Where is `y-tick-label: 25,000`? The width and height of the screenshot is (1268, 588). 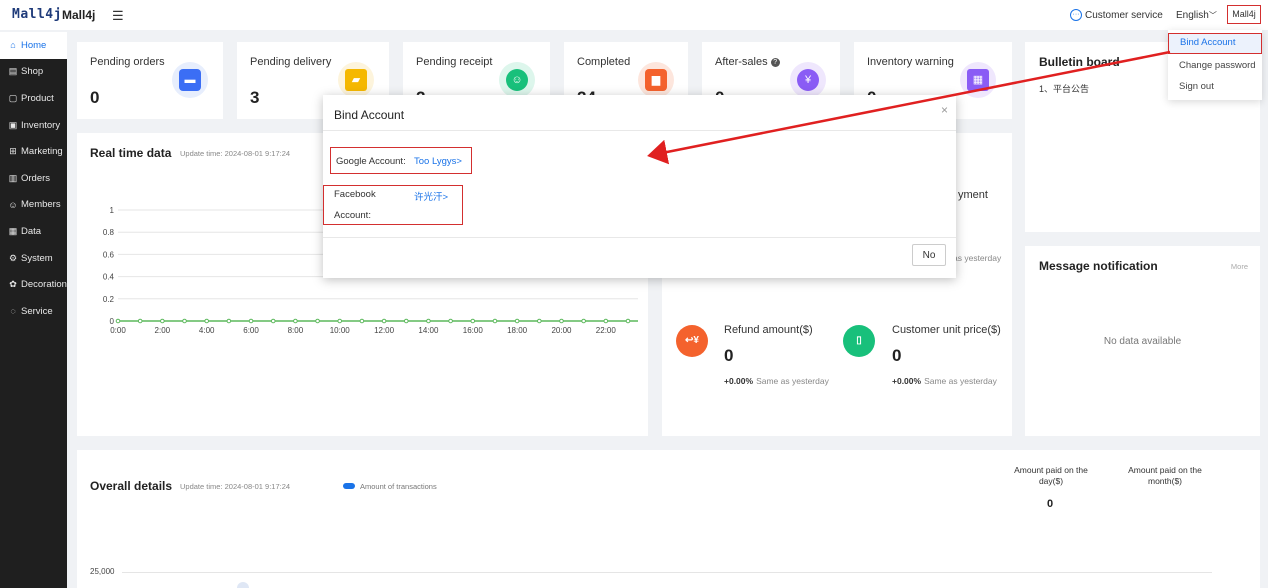 y-tick-label: 25,000 is located at coordinates (102, 571).